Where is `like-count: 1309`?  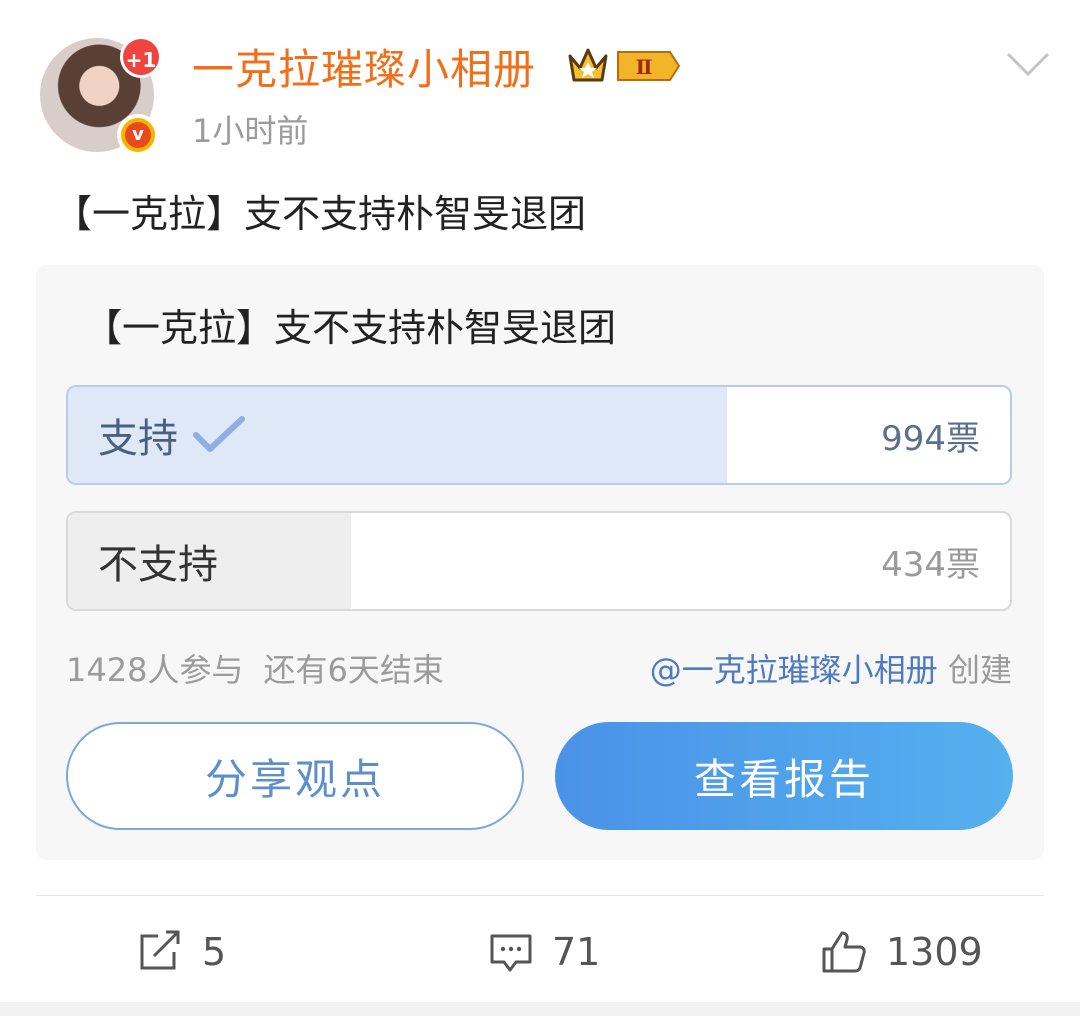 like-count: 1309 is located at coordinates (934, 952).